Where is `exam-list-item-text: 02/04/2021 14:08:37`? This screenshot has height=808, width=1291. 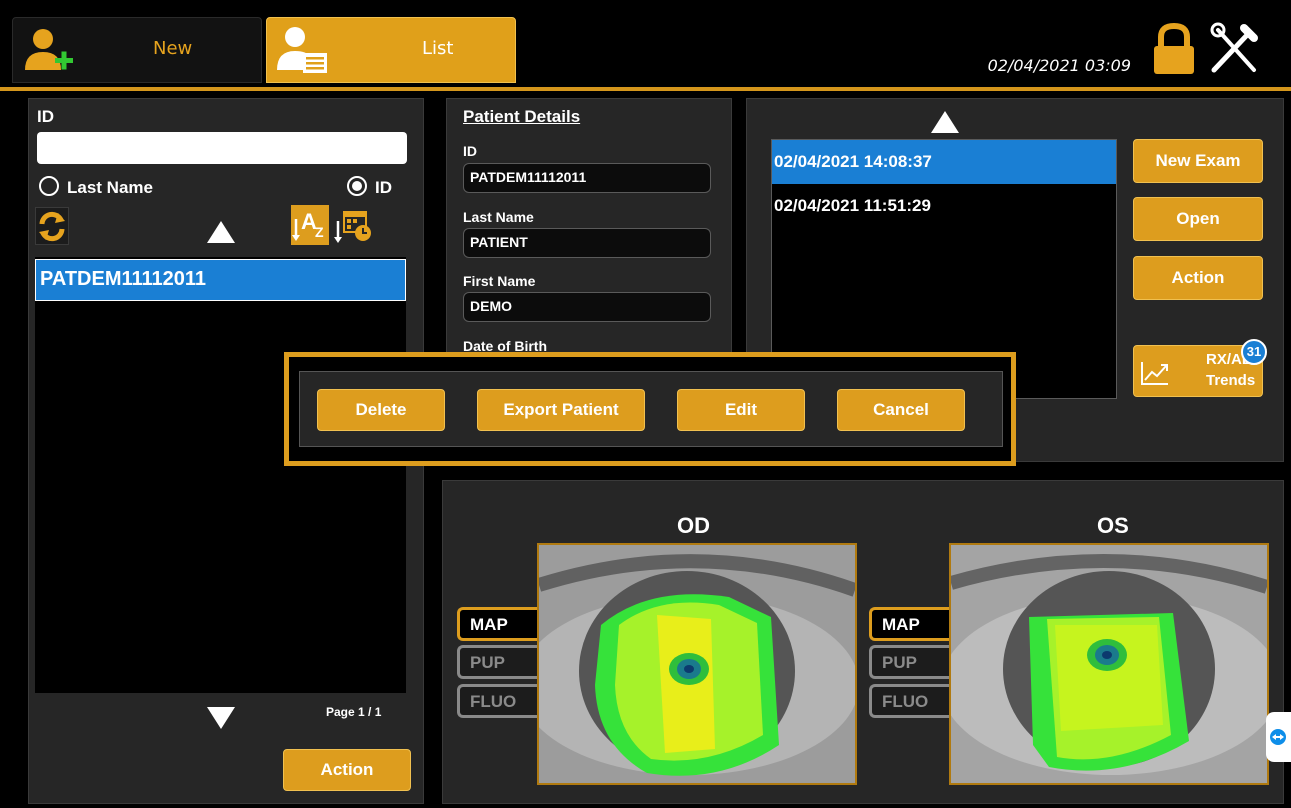 exam-list-item-text: 02/04/2021 14:08:37 is located at coordinates (853, 161).